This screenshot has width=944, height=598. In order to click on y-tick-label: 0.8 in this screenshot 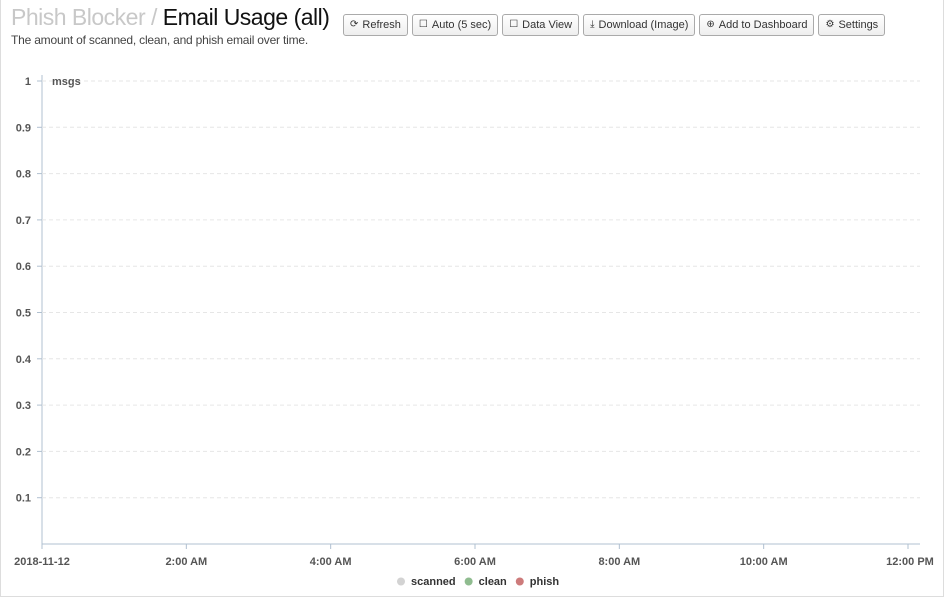, I will do `click(23, 175)`.